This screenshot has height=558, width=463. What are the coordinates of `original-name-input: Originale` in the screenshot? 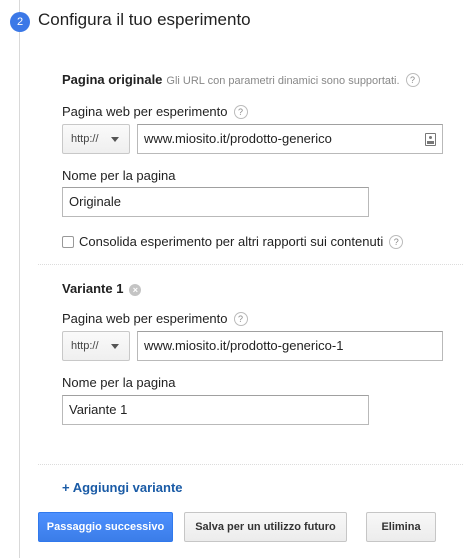 It's located at (215, 202).